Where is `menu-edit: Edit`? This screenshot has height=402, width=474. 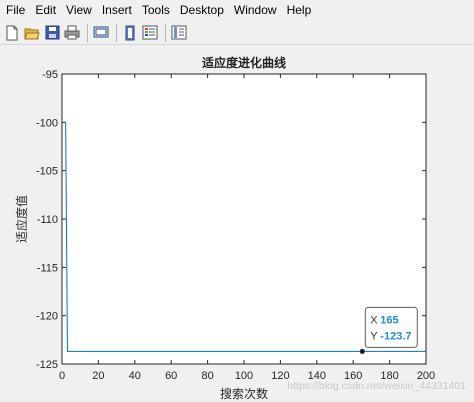 menu-edit: Edit is located at coordinates (45, 10).